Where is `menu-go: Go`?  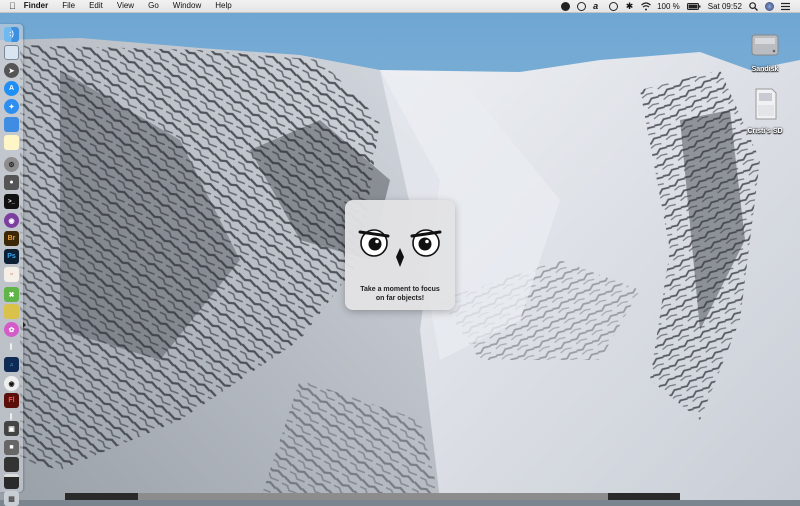 menu-go: Go is located at coordinates (153, 6).